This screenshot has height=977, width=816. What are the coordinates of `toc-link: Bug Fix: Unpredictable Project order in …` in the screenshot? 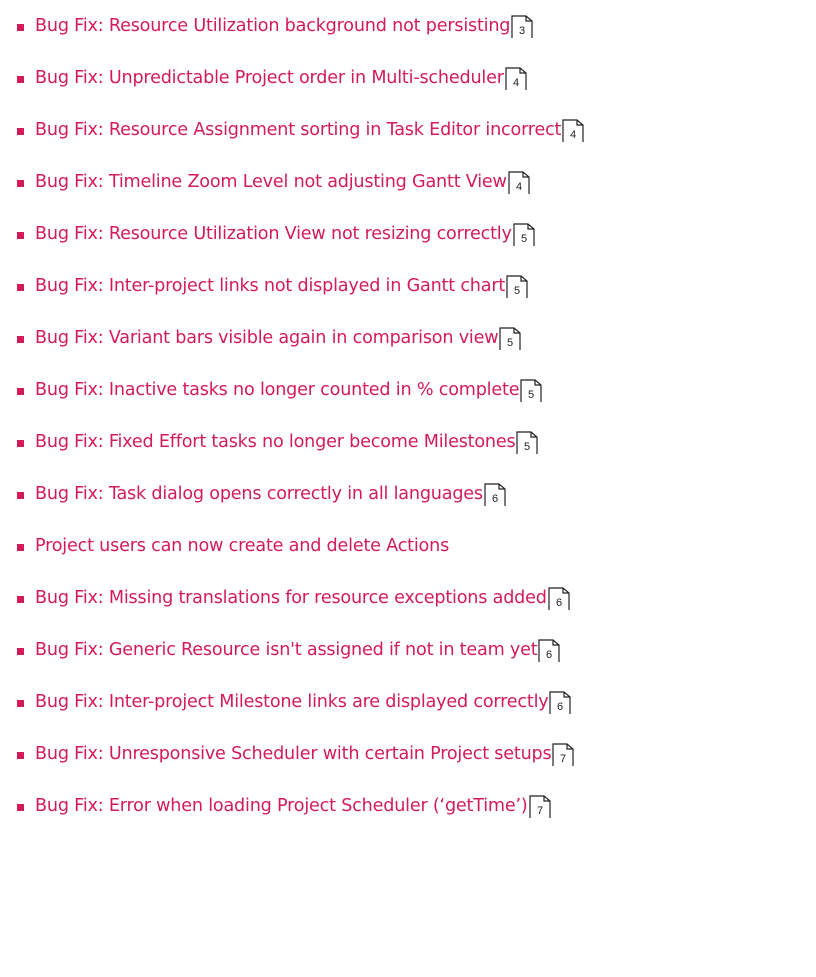 It's located at (281, 78).